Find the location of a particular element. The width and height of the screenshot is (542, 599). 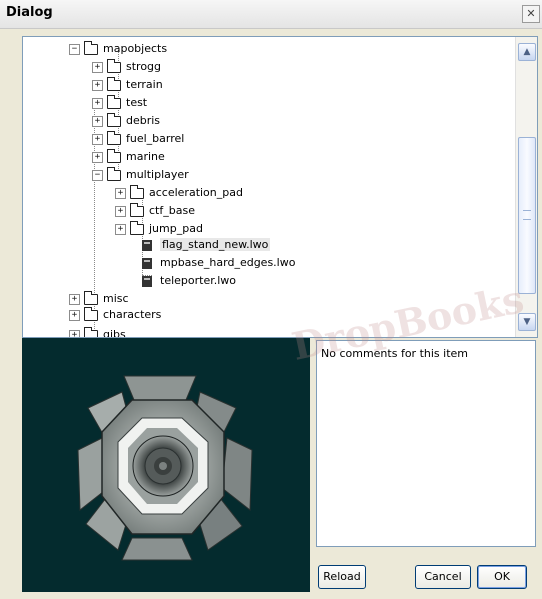

tree-item-test: + test is located at coordinates (120, 102).